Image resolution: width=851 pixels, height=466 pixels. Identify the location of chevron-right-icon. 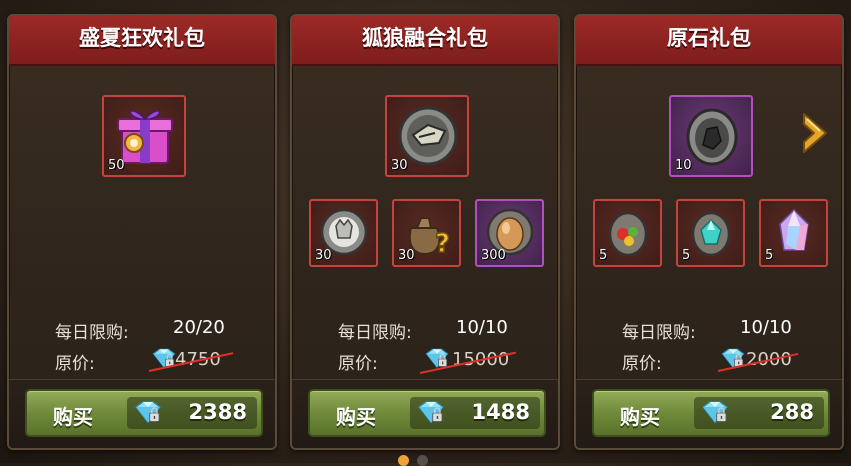
(815, 133).